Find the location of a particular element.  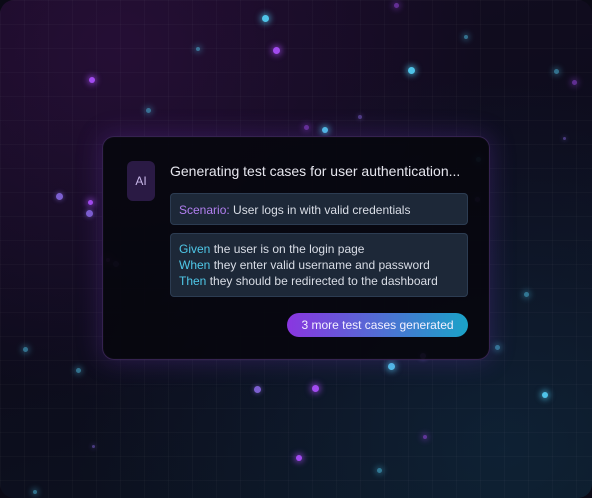

step-keyword: Then is located at coordinates (193, 281).